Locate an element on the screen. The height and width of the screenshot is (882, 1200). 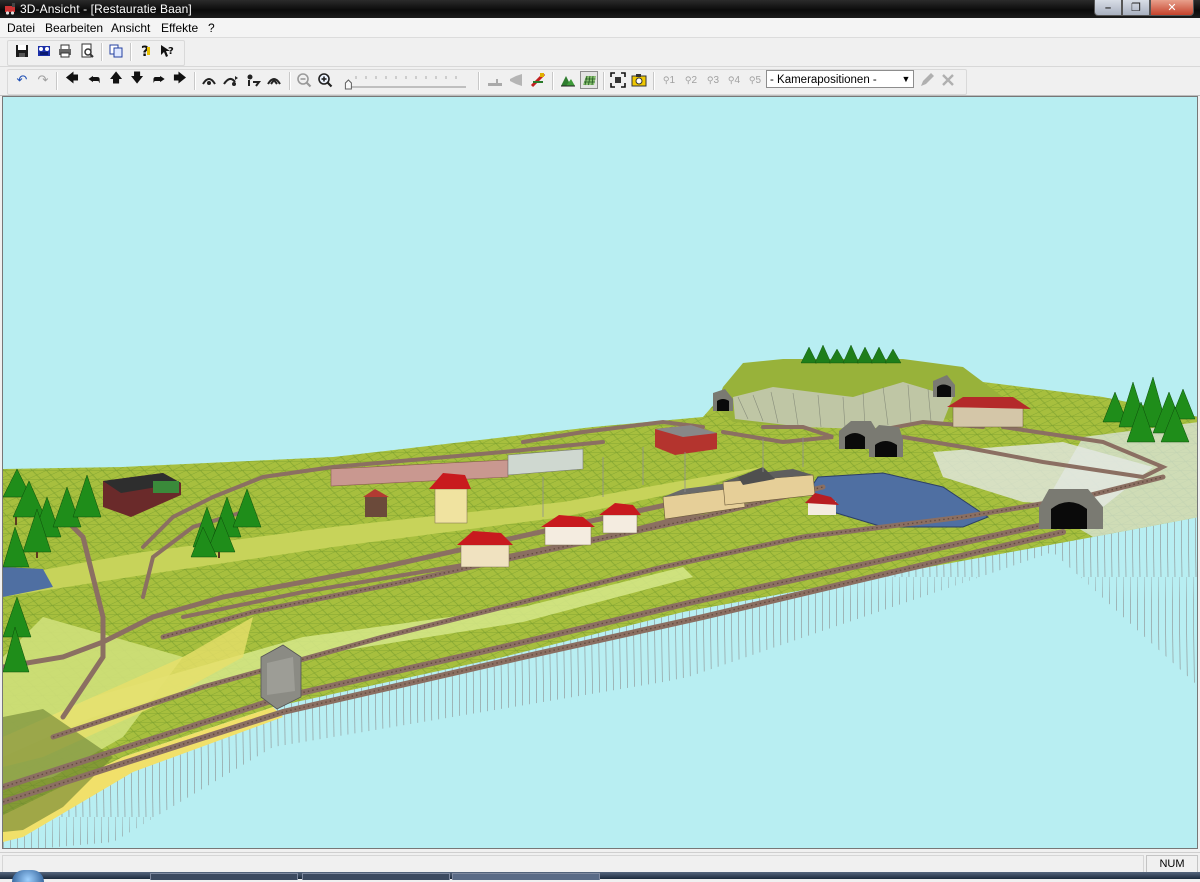
zoom-out-button is located at coordinates (304, 80).